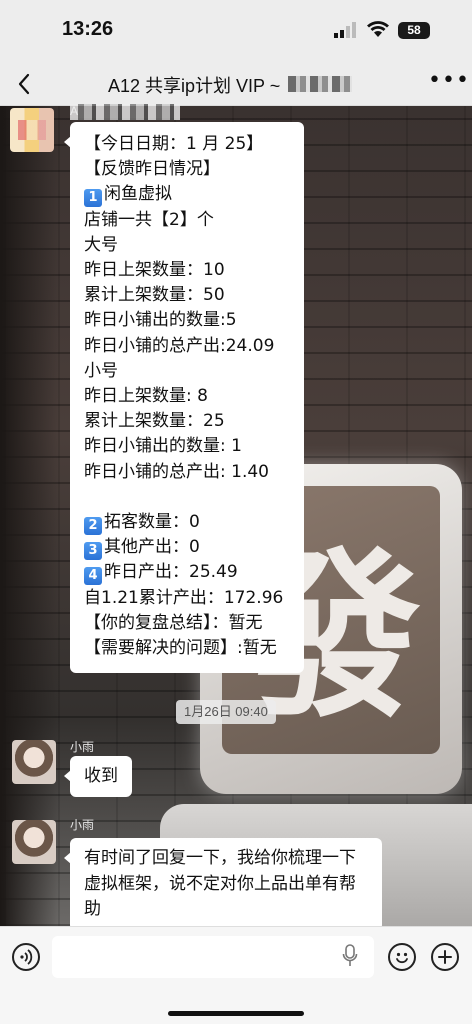 The width and height of the screenshot is (472, 1024). Describe the element at coordinates (179, 345) in the screenshot. I see `message-line: 昨日小铺的总产出:24.09` at that location.